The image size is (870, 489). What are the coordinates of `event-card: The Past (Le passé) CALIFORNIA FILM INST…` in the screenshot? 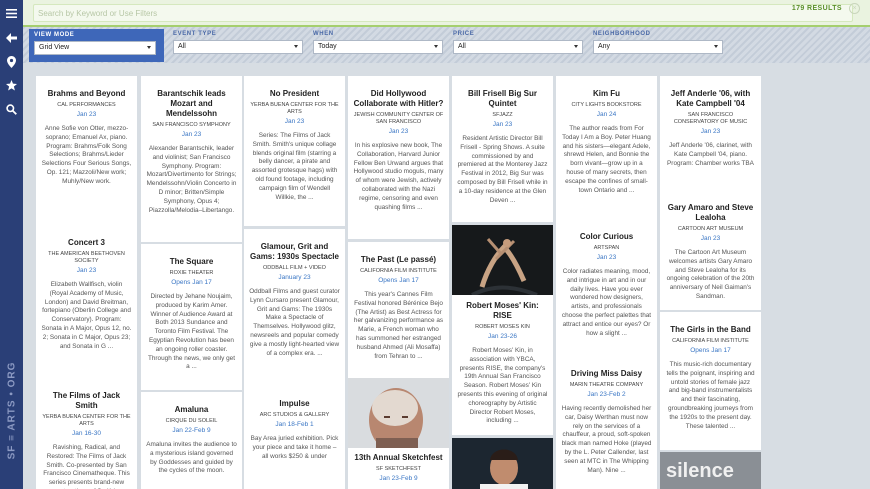 It's located at (398, 311).